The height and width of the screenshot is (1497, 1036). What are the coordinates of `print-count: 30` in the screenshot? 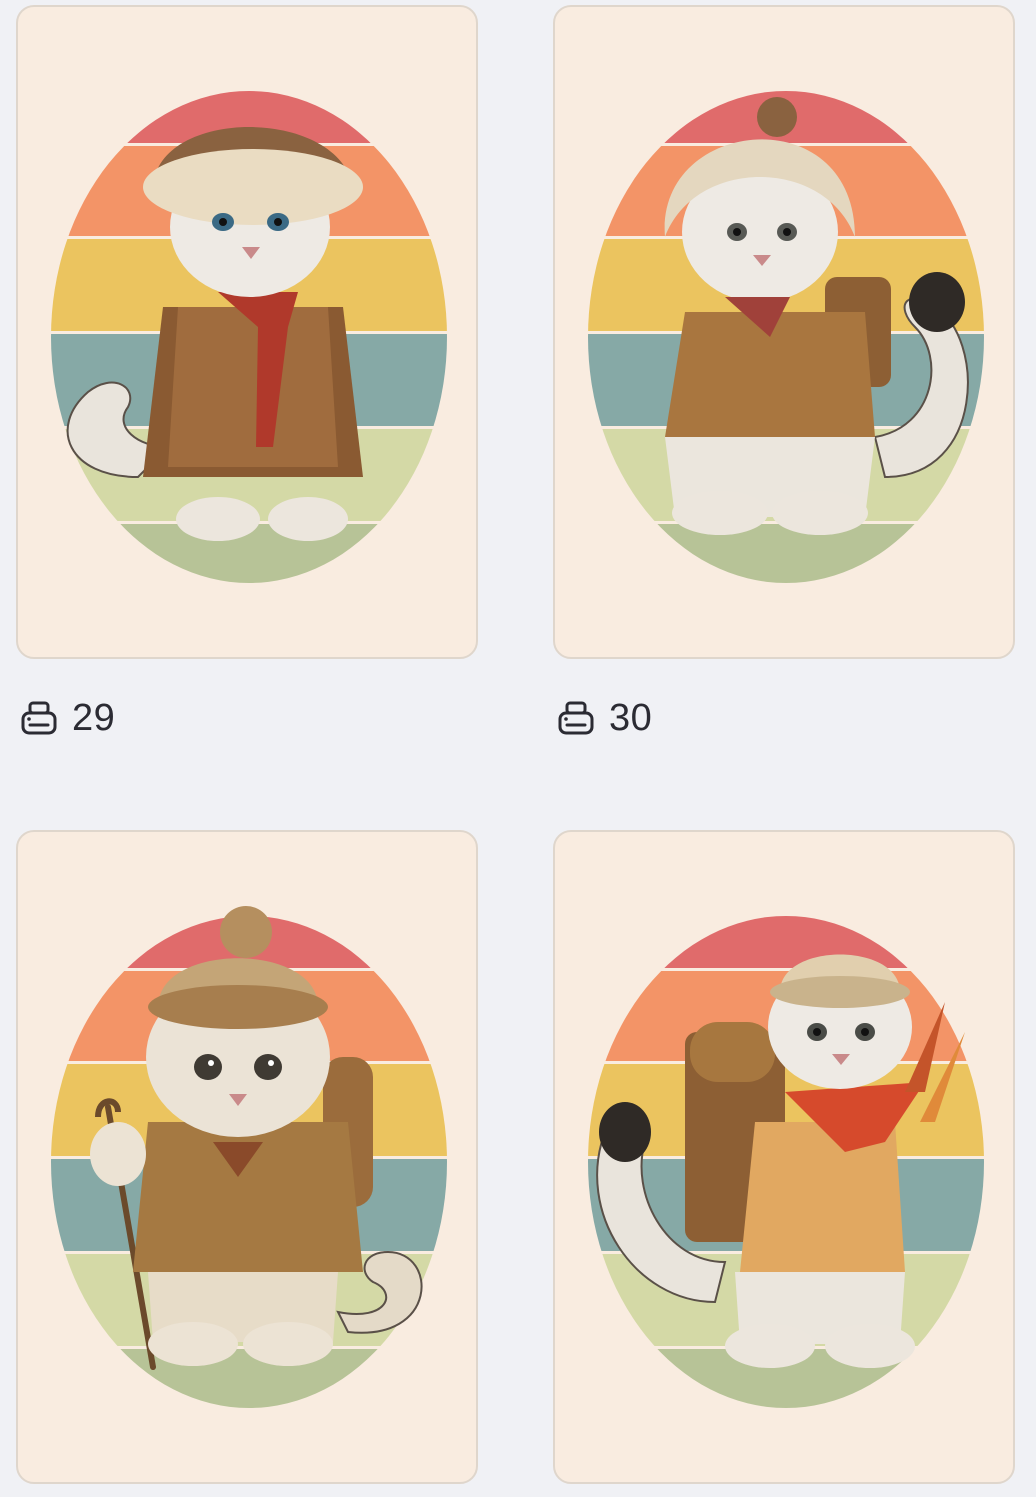 It's located at (604, 718).